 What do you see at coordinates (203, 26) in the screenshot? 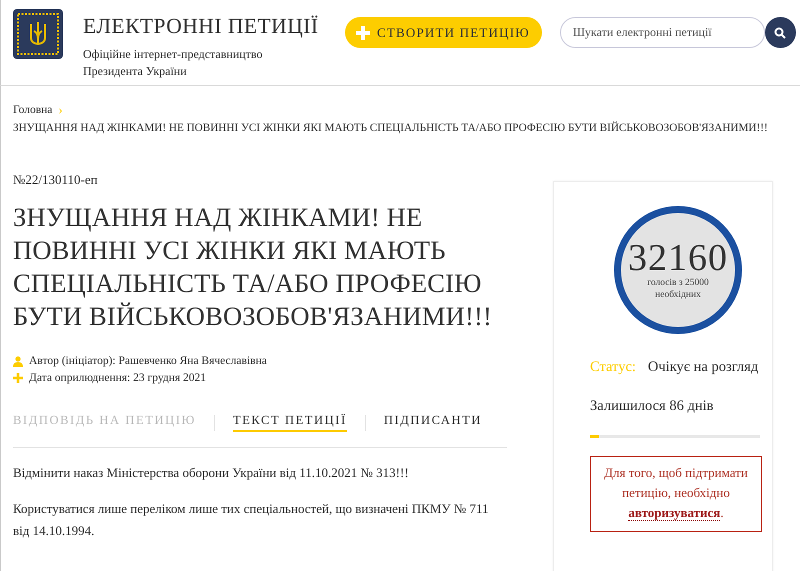
I see `site-title: ЕЛЕКТРОННІ ПЕТИЦІЇ` at bounding box center [203, 26].